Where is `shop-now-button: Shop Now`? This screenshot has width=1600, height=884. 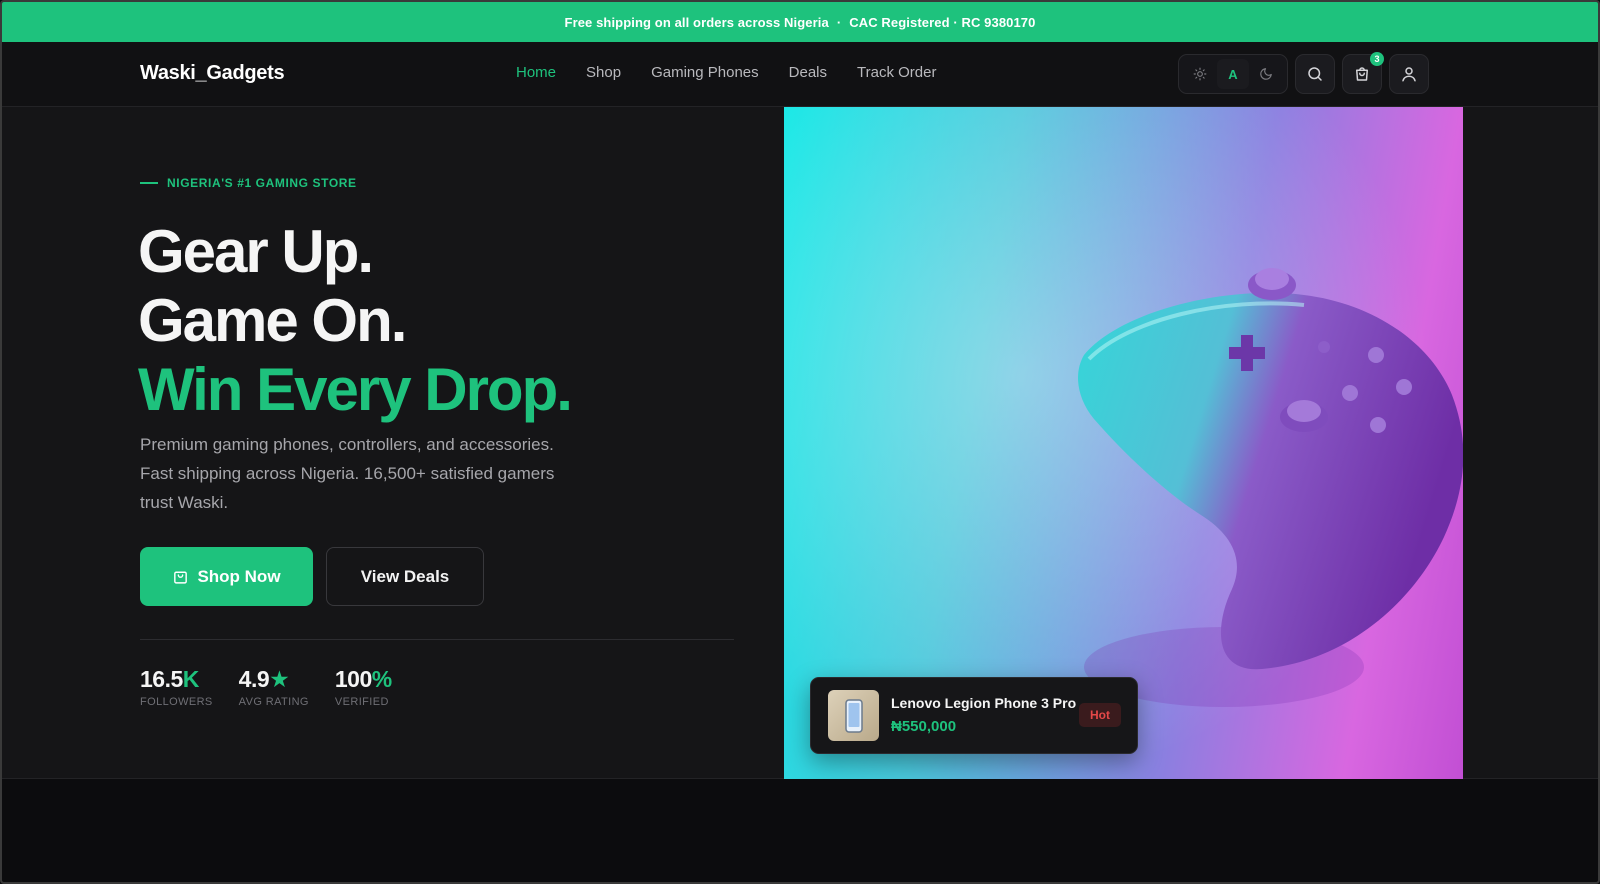 shop-now-button: Shop Now is located at coordinates (226, 576).